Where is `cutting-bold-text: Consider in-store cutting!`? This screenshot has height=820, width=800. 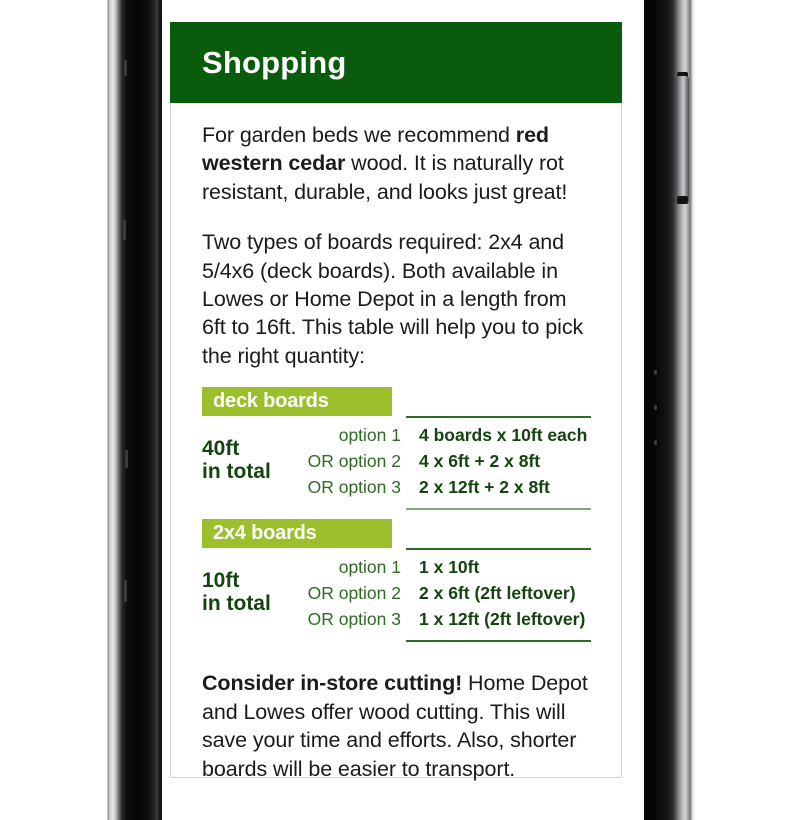
cutting-bold-text: Consider in-store cutting! is located at coordinates (332, 683).